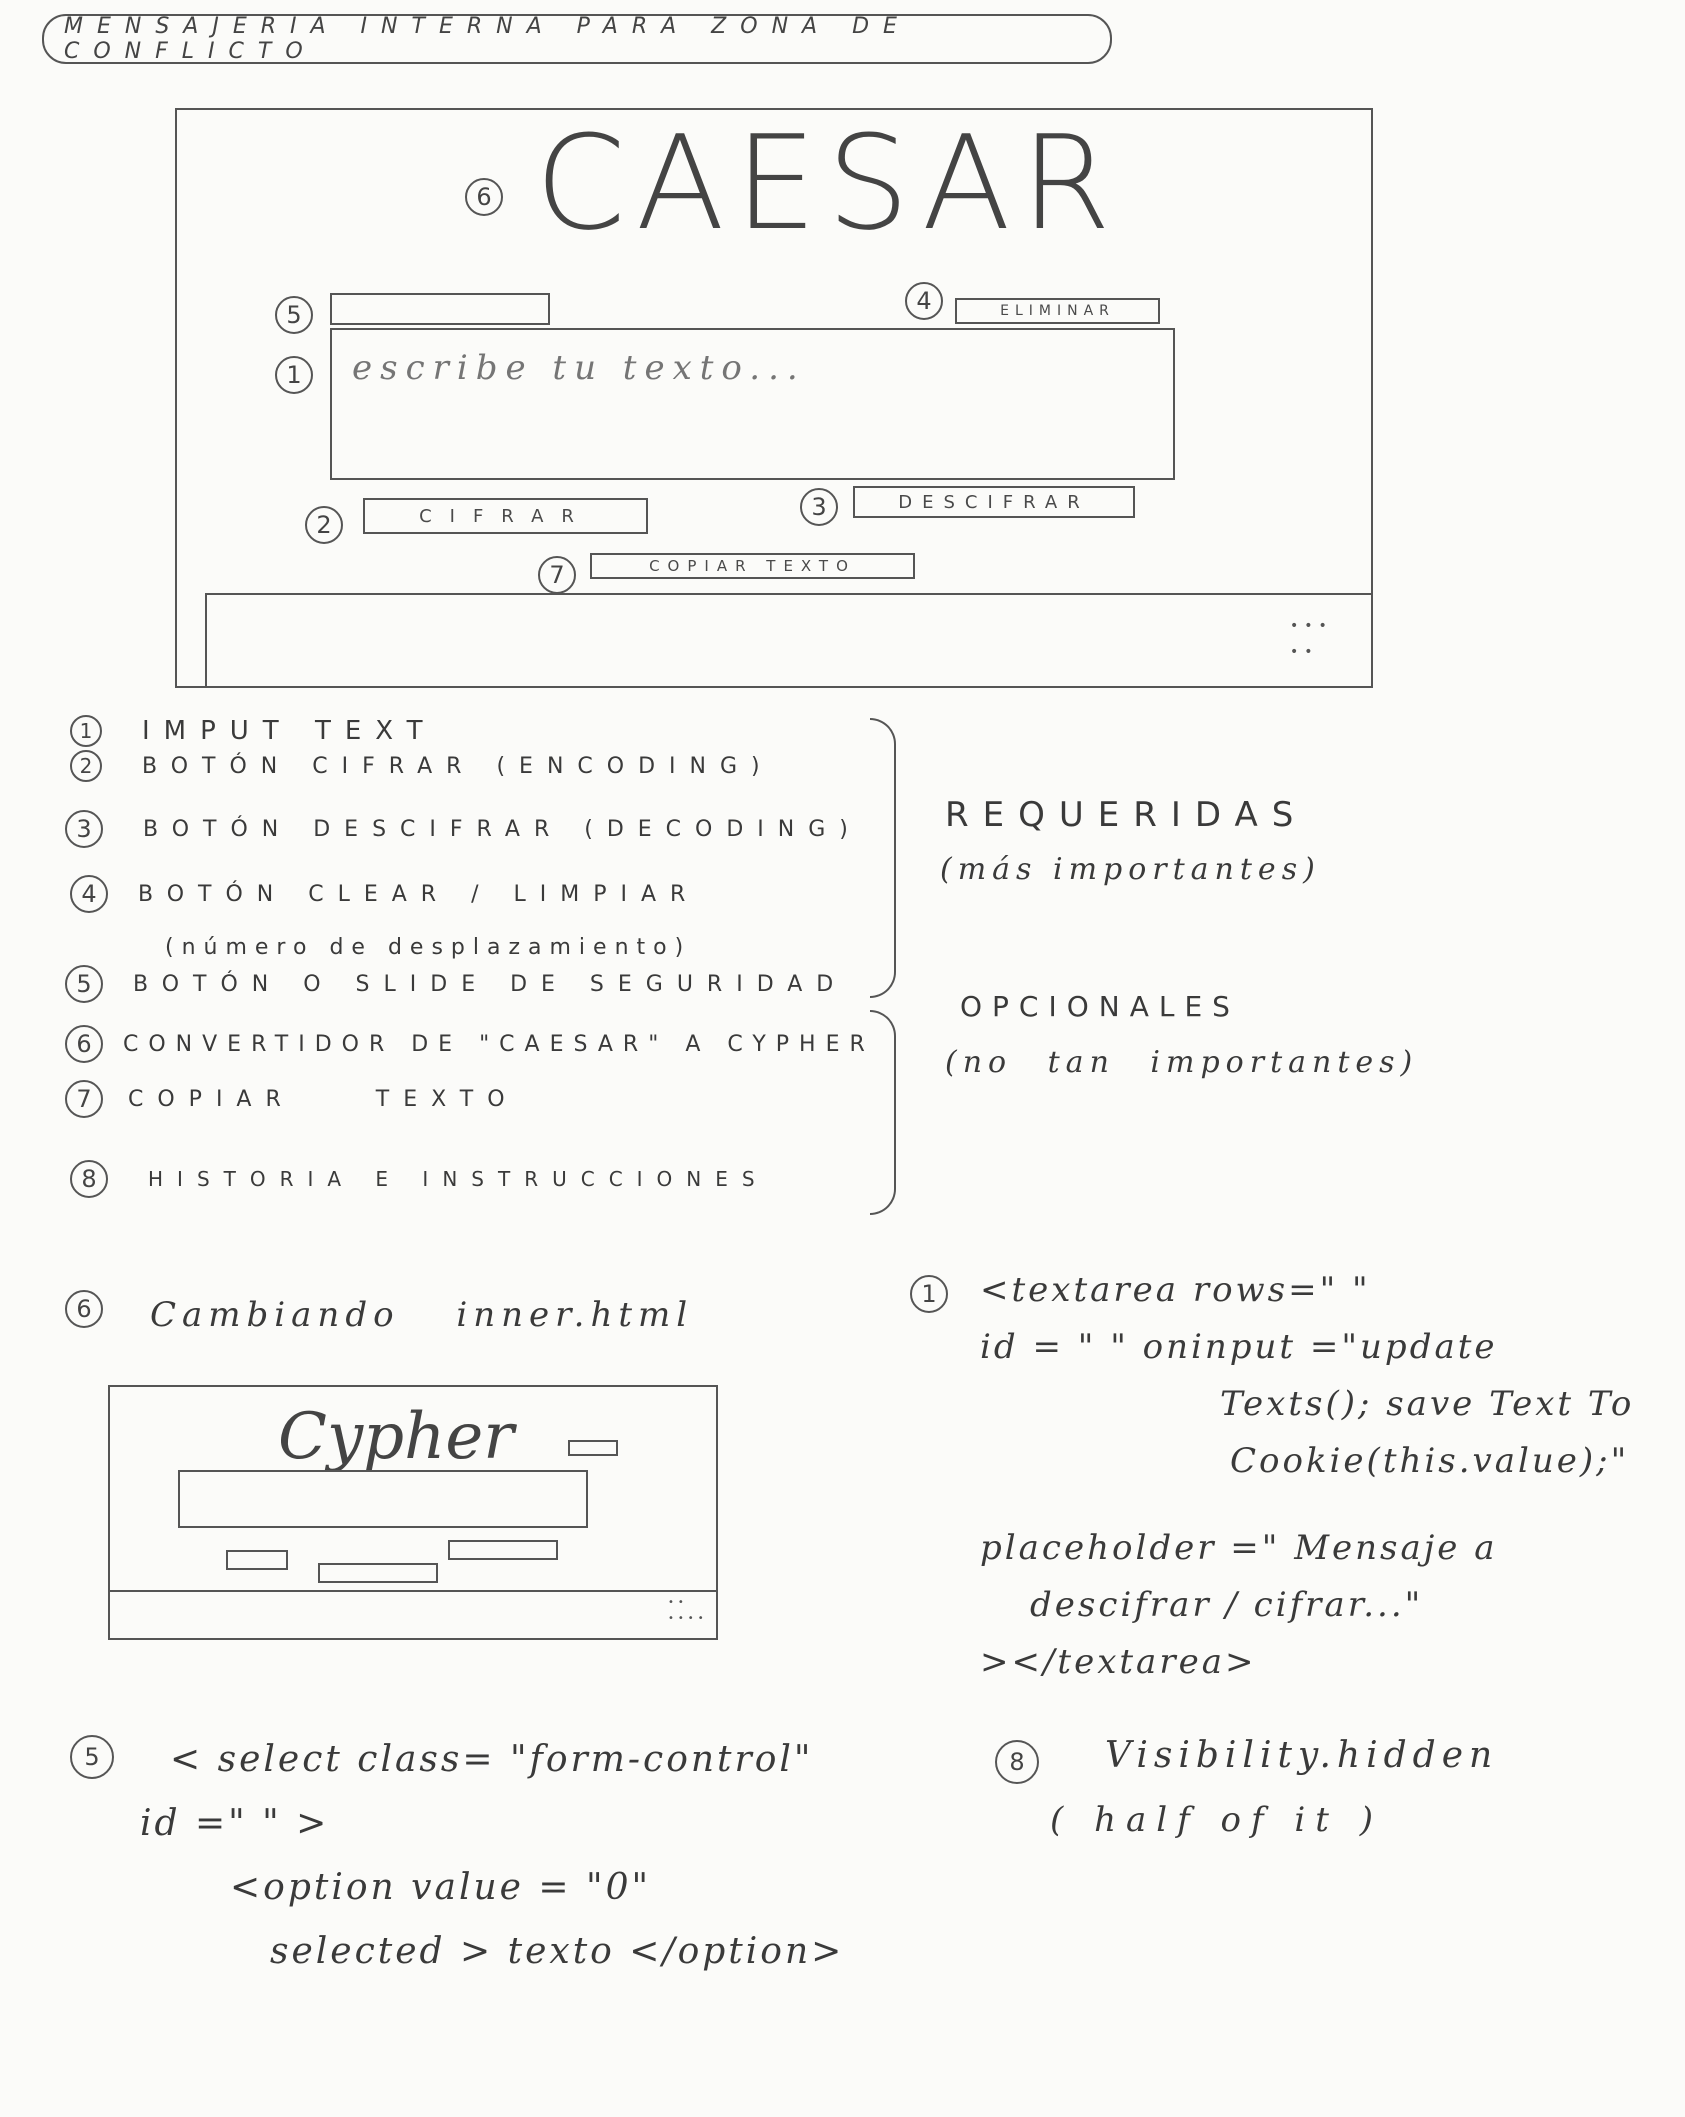  I want to click on marker-7: 7, so click(557, 575).